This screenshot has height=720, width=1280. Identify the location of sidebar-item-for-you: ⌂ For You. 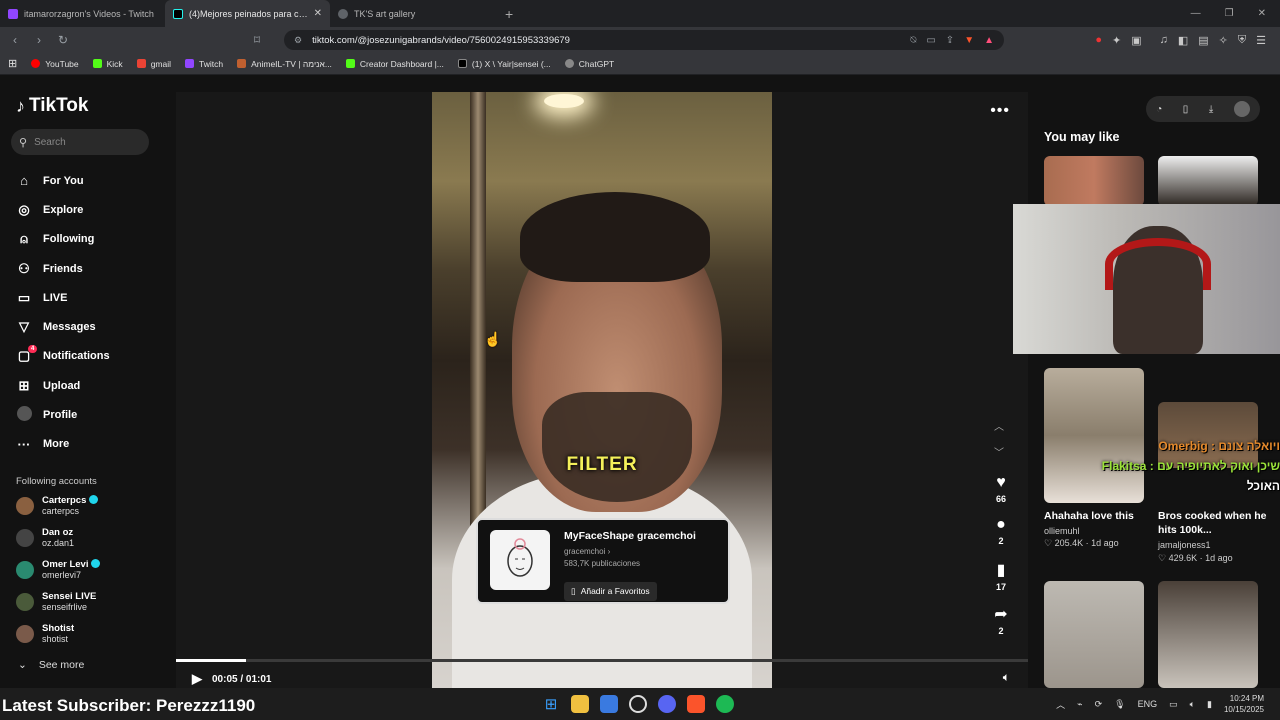
(91, 180).